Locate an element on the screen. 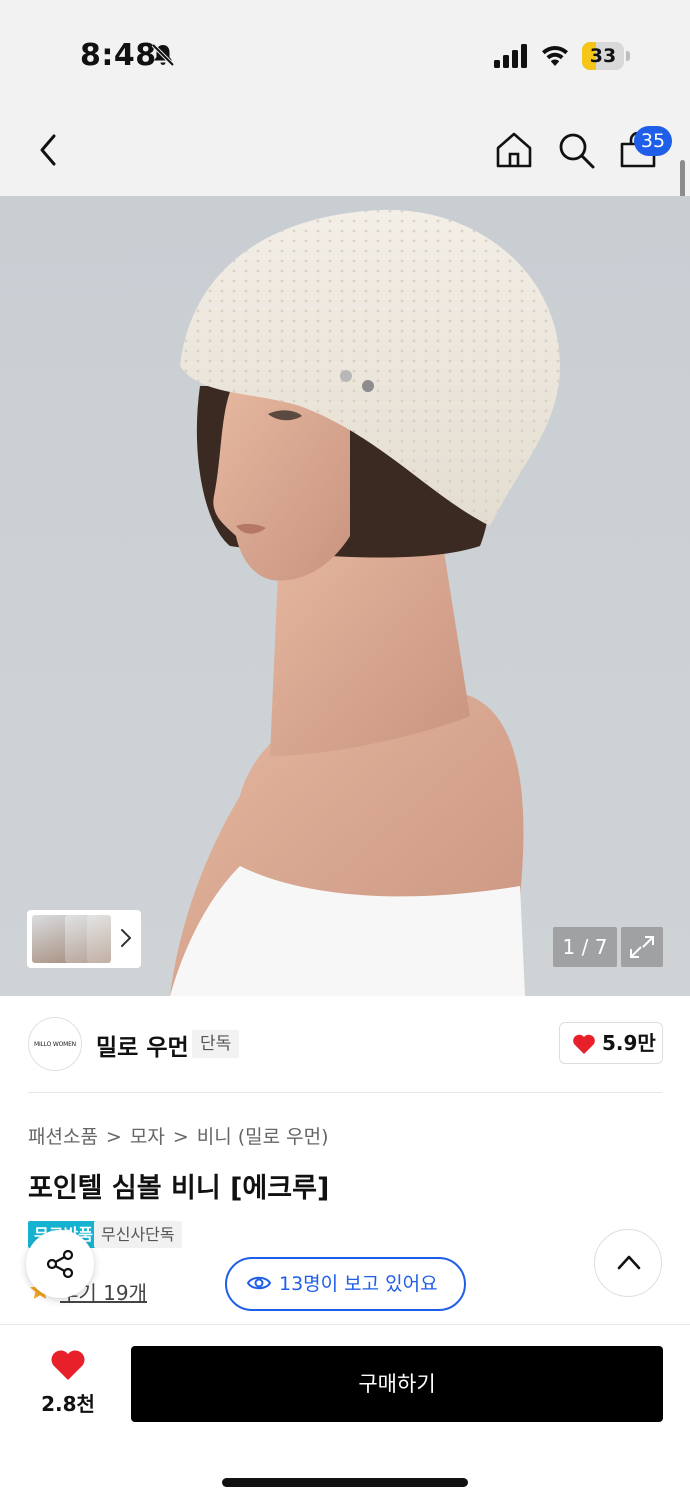 The height and width of the screenshot is (1500, 690). cellular-signal-icon is located at coordinates (510, 56).